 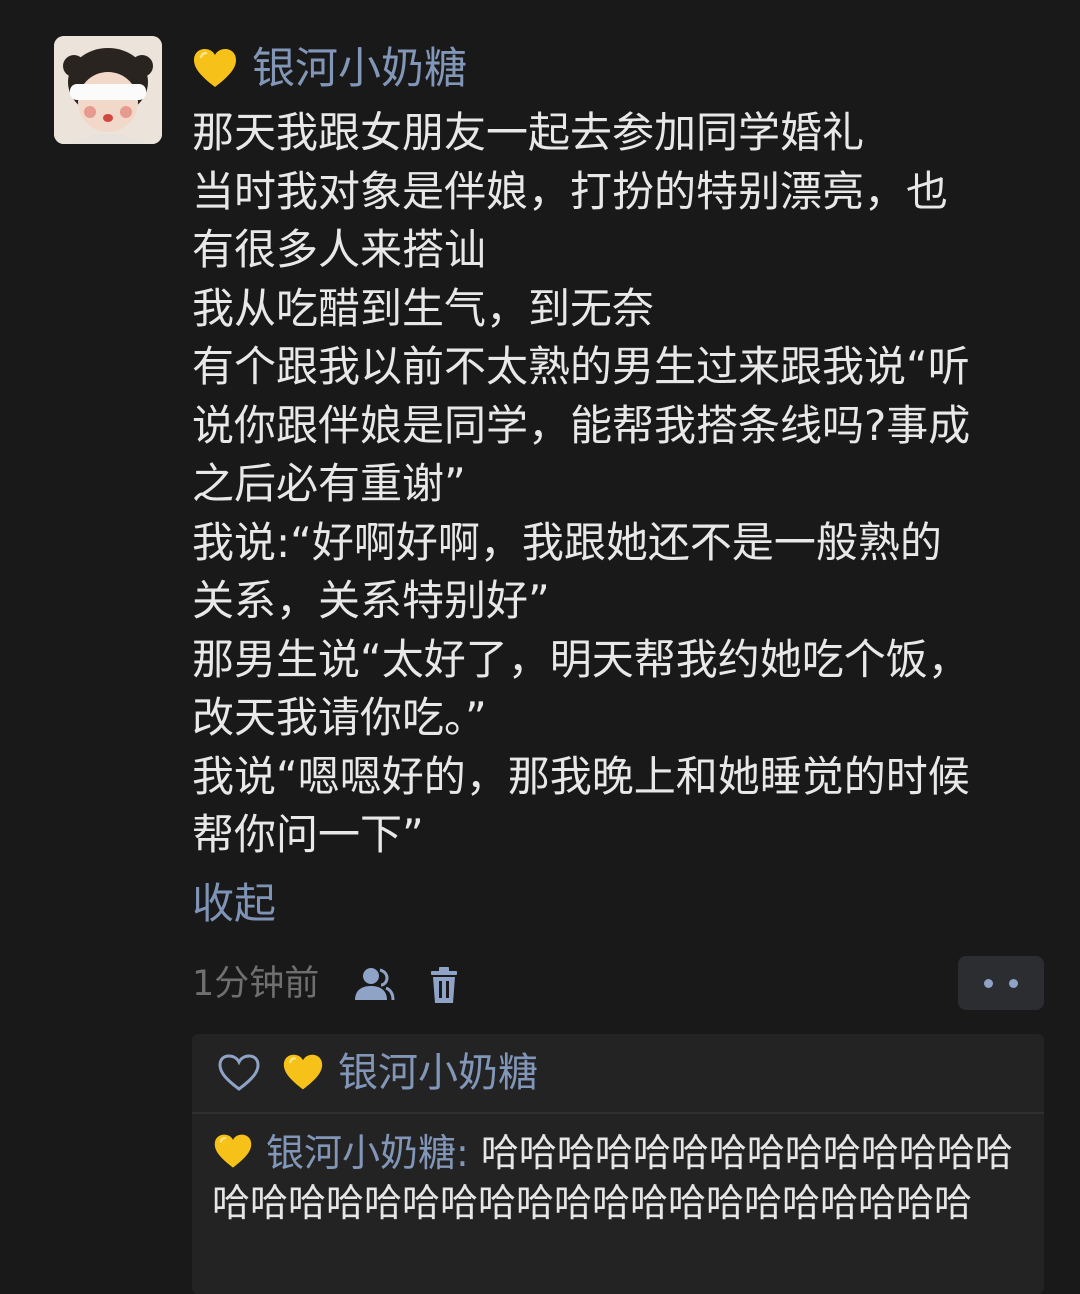 What do you see at coordinates (329, 483) in the screenshot?
I see `post-line: 之后必有重谢”` at bounding box center [329, 483].